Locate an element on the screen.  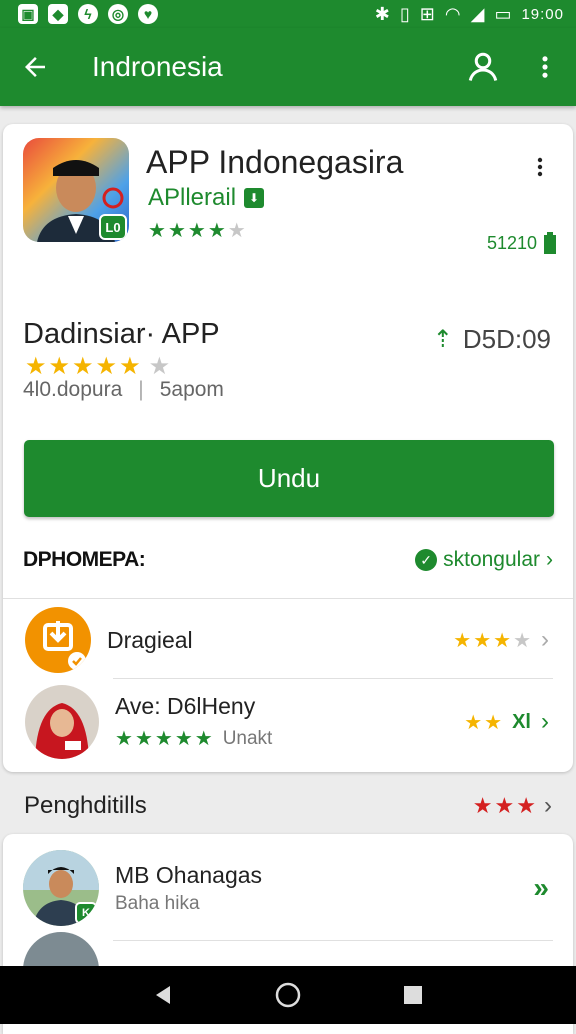
page-title: Indronesia is located at coordinates (157, 66).